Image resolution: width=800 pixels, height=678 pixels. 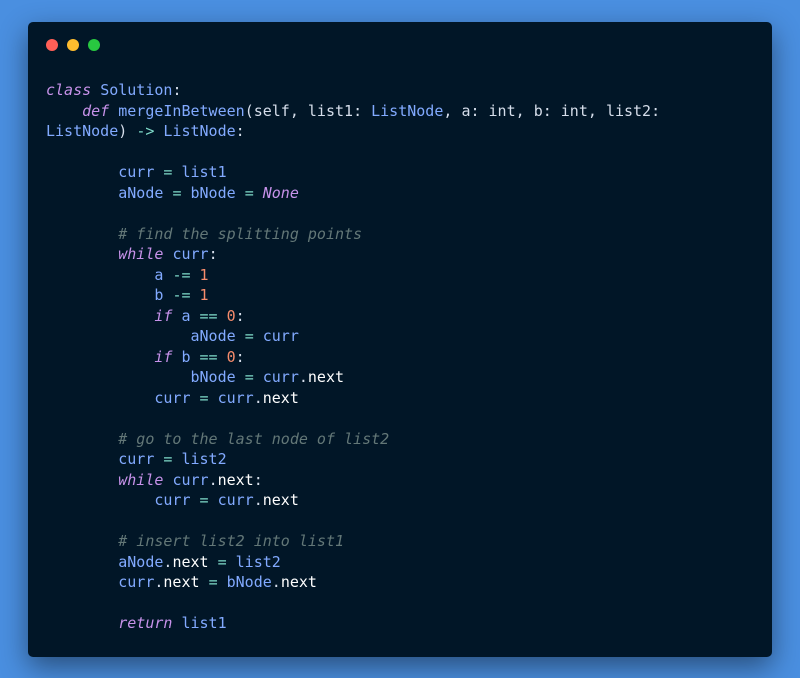 I want to click on identifier-token: b, so click(x=186, y=356).